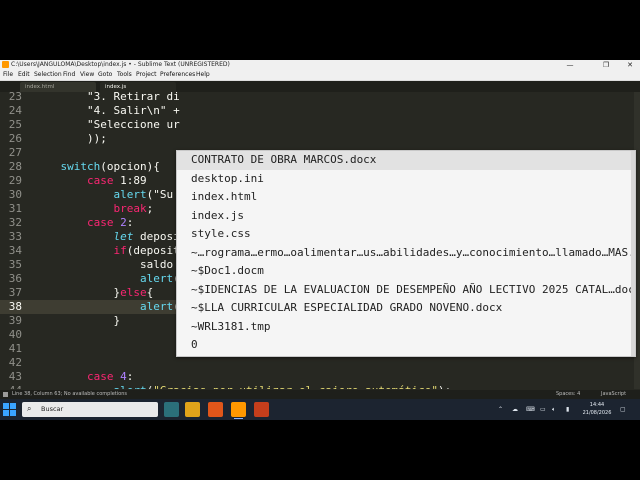 Image resolution: width=640 pixels, height=480 pixels. Describe the element at coordinates (554, 409) in the screenshot. I see `volume-icon: 🔈︎` at that location.